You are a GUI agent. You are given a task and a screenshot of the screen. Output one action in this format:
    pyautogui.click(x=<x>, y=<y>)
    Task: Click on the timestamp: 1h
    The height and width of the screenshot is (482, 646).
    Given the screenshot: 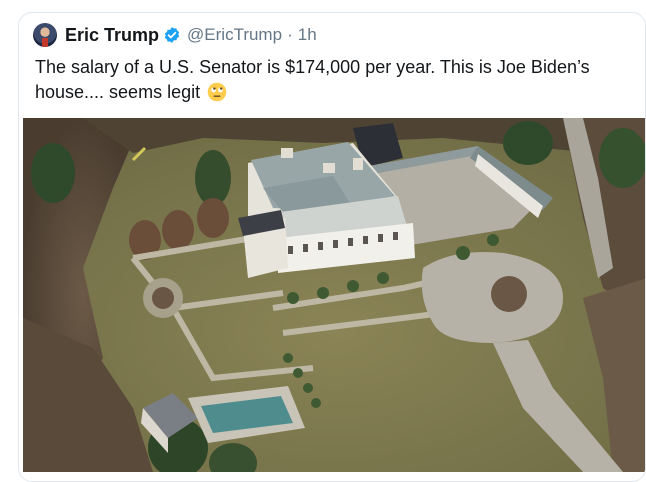 What is the action you would take?
    pyautogui.click(x=307, y=35)
    